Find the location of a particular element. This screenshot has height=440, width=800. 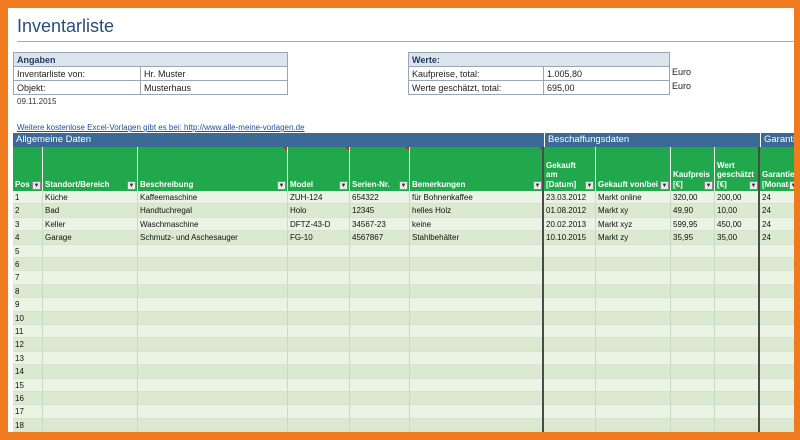

table-cell: 450,00 is located at coordinates (737, 224).